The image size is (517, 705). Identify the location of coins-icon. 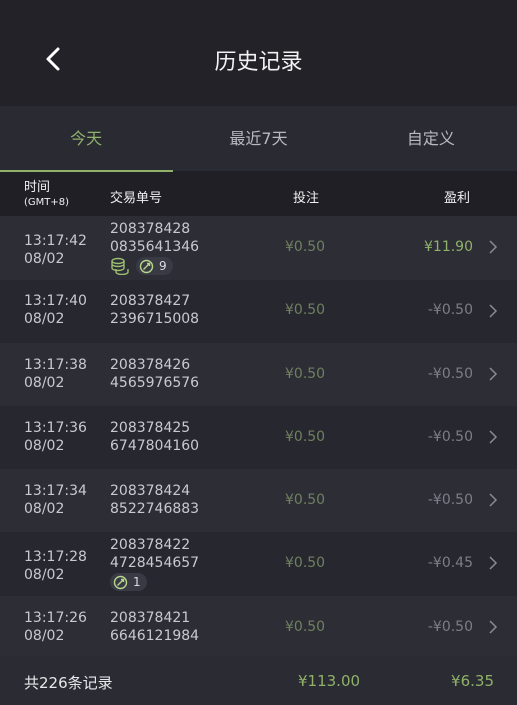
(120, 266).